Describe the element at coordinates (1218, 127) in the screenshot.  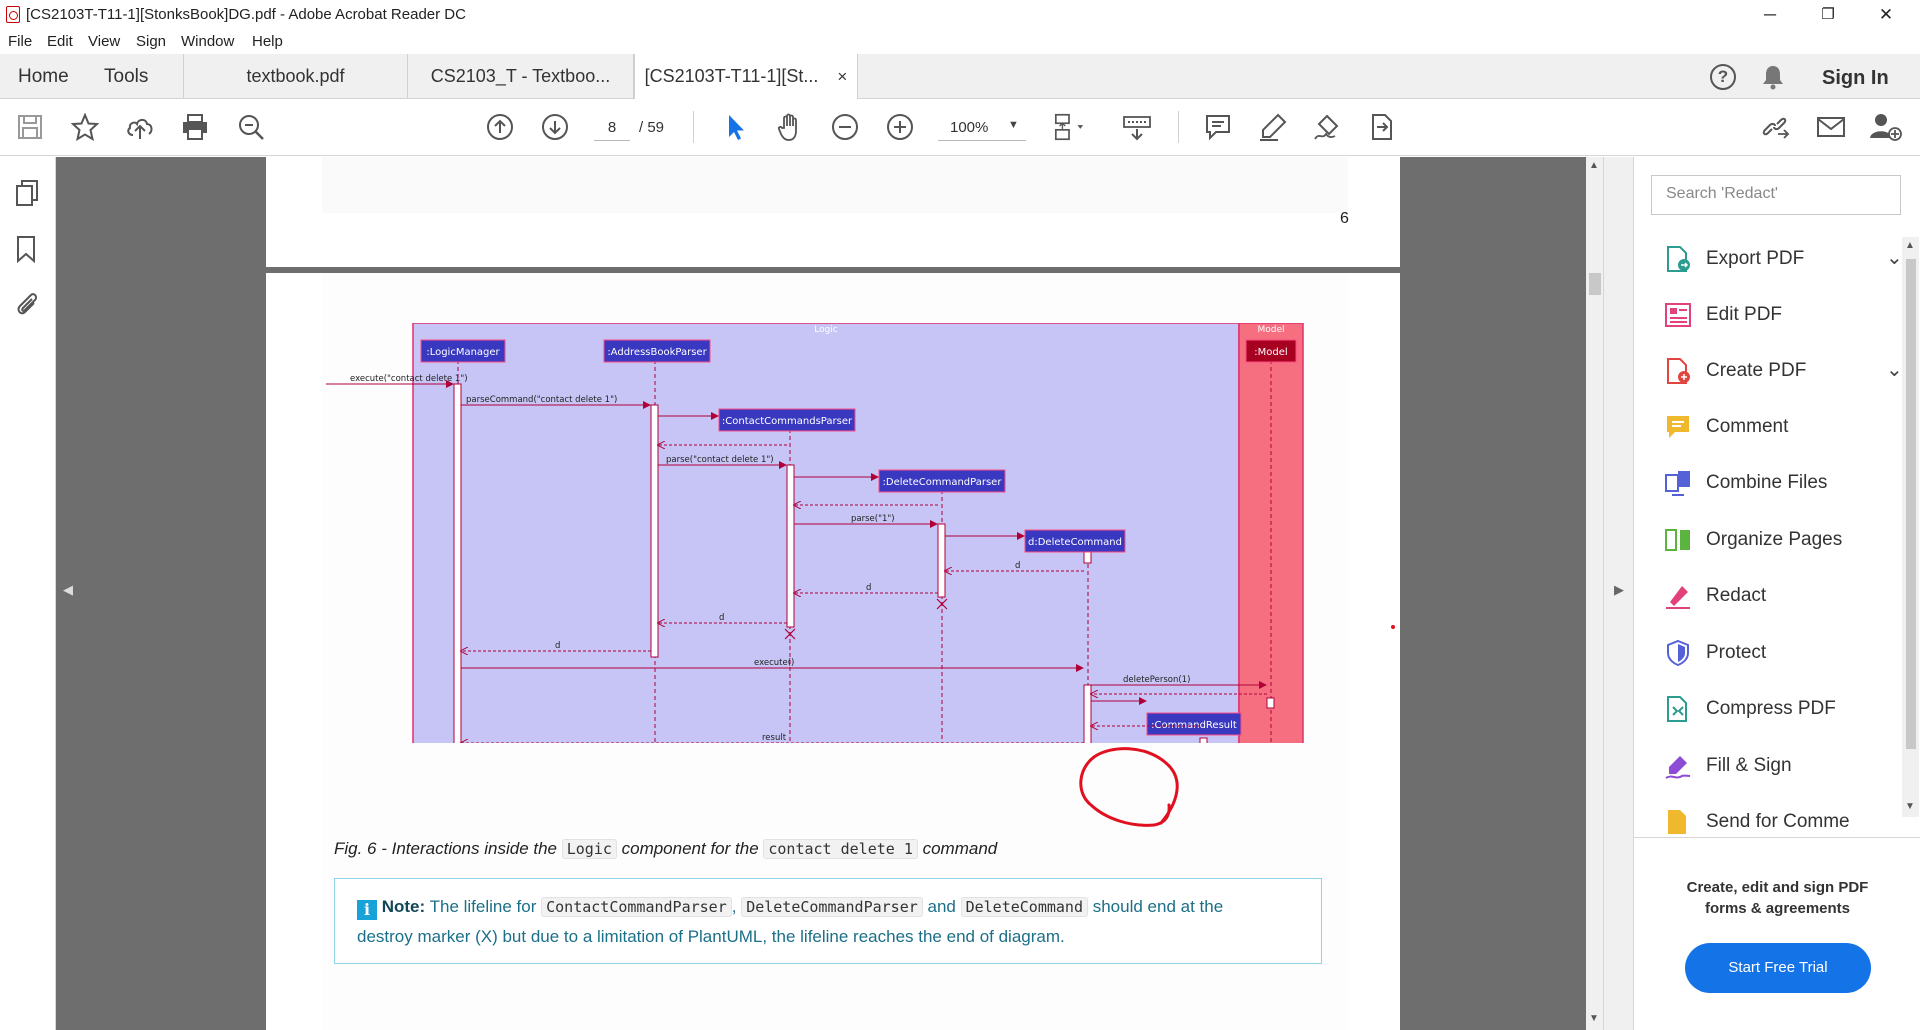
I see `comment-icon` at that location.